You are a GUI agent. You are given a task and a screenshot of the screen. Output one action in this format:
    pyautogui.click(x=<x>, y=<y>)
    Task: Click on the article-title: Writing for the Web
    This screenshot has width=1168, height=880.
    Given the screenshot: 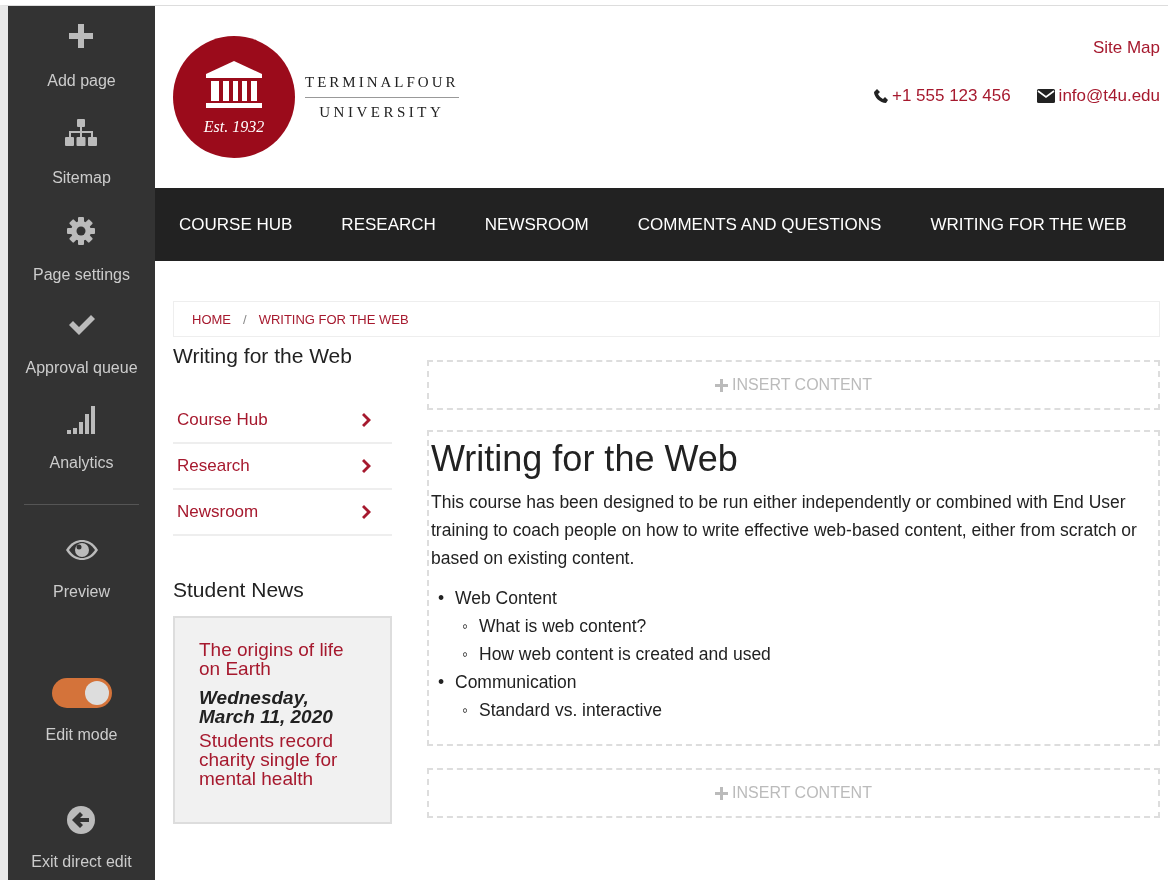 What is the action you would take?
    pyautogui.click(x=585, y=459)
    